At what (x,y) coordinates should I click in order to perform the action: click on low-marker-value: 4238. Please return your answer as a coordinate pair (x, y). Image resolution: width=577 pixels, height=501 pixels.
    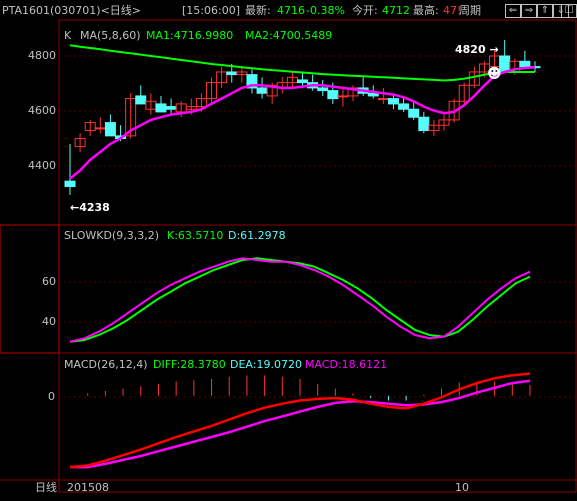
    Looking at the image, I should click on (94, 207).